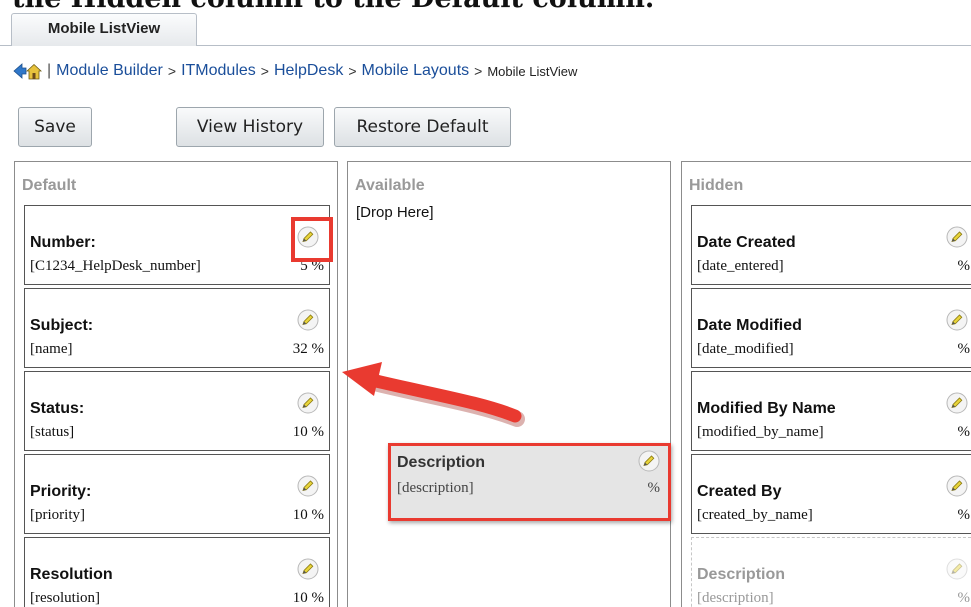 Image resolution: width=971 pixels, height=607 pixels. I want to click on save-button: Save, so click(55, 127).